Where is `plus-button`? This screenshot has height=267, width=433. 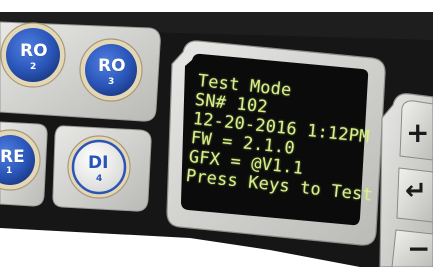
plus-button is located at coordinates (416, 130).